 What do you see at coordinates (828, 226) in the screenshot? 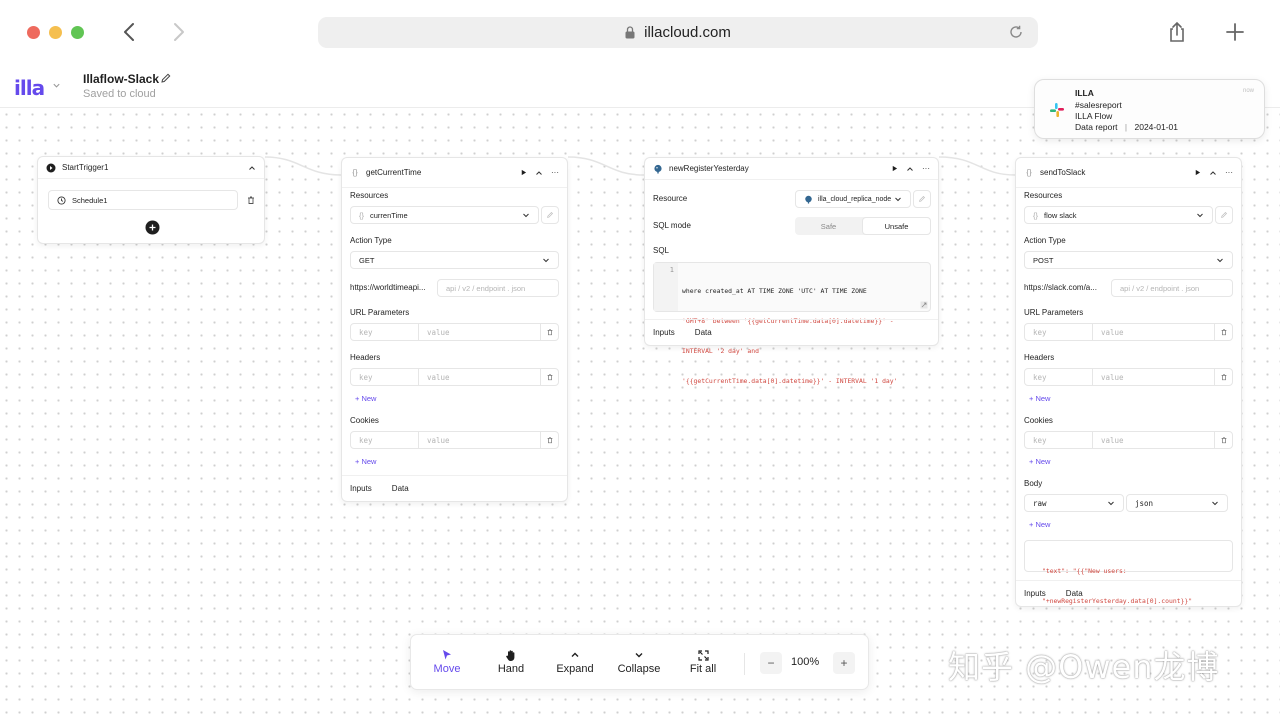
I see `safe-mode-option: Safe` at bounding box center [828, 226].